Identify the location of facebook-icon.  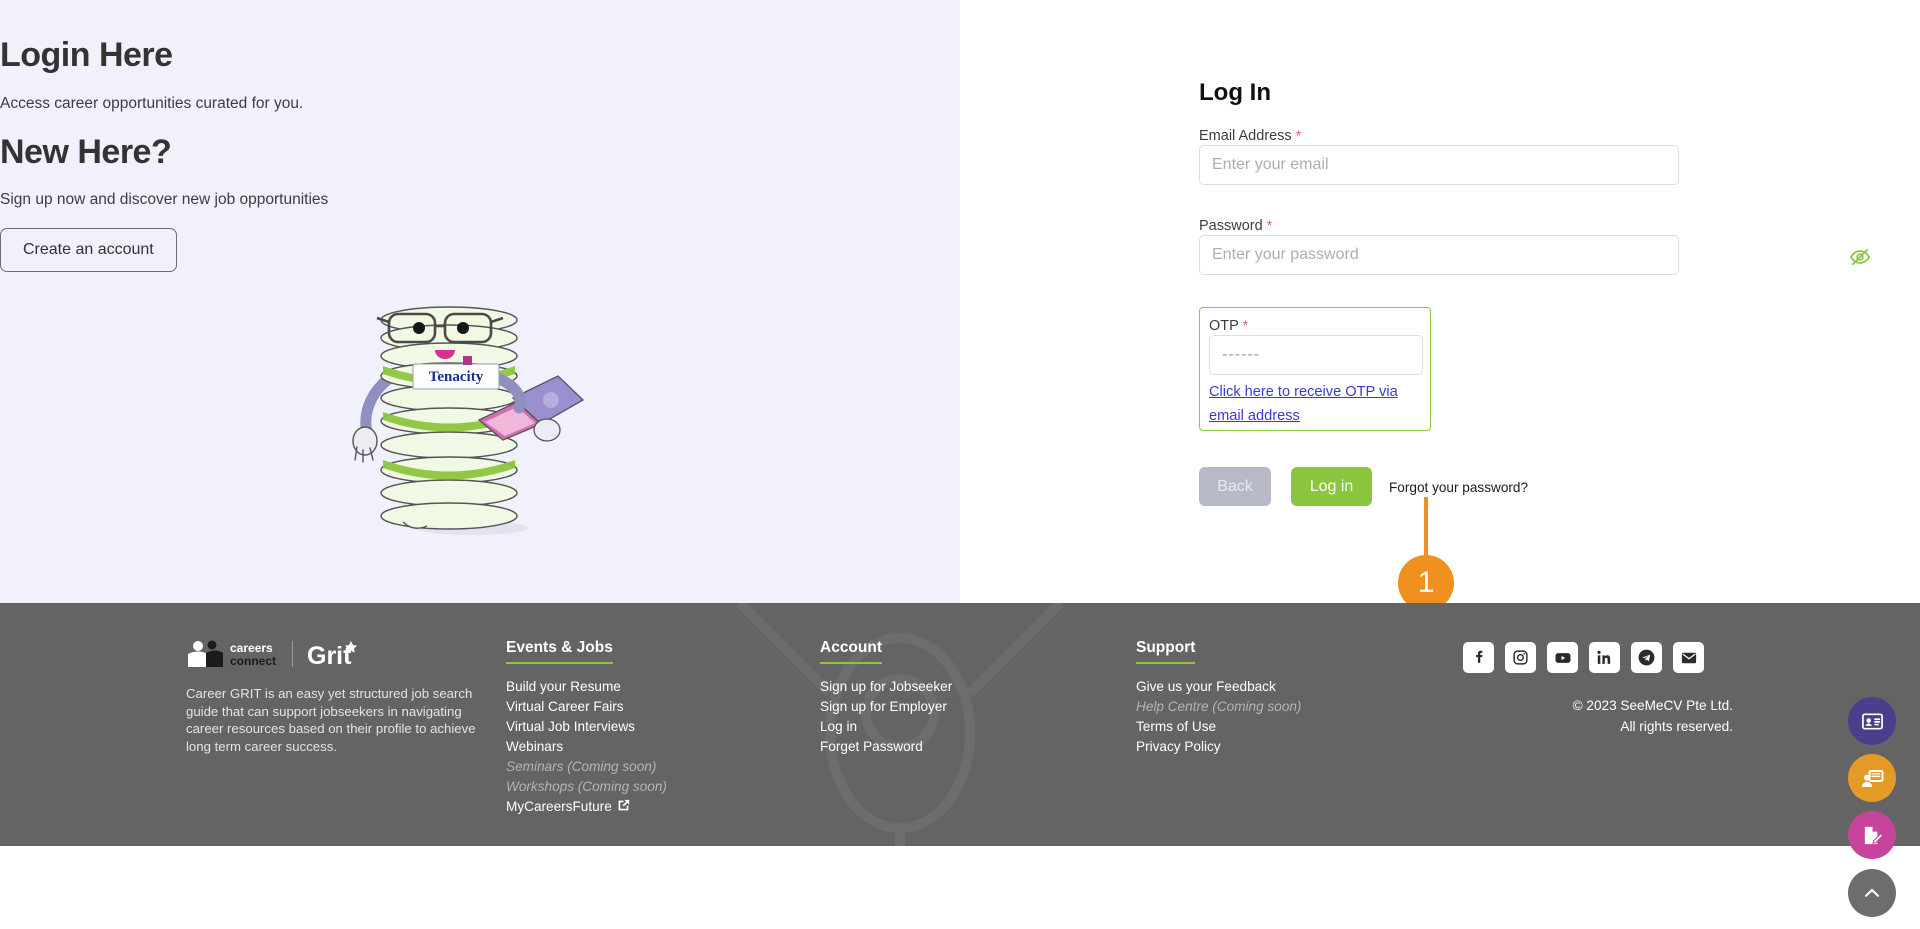
(1479, 656).